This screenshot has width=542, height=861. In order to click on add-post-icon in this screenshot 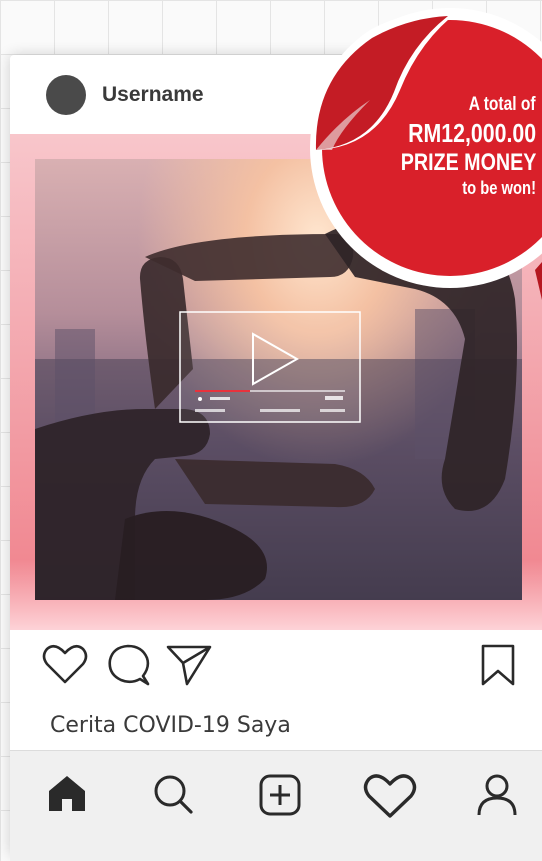, I will do `click(280, 797)`.